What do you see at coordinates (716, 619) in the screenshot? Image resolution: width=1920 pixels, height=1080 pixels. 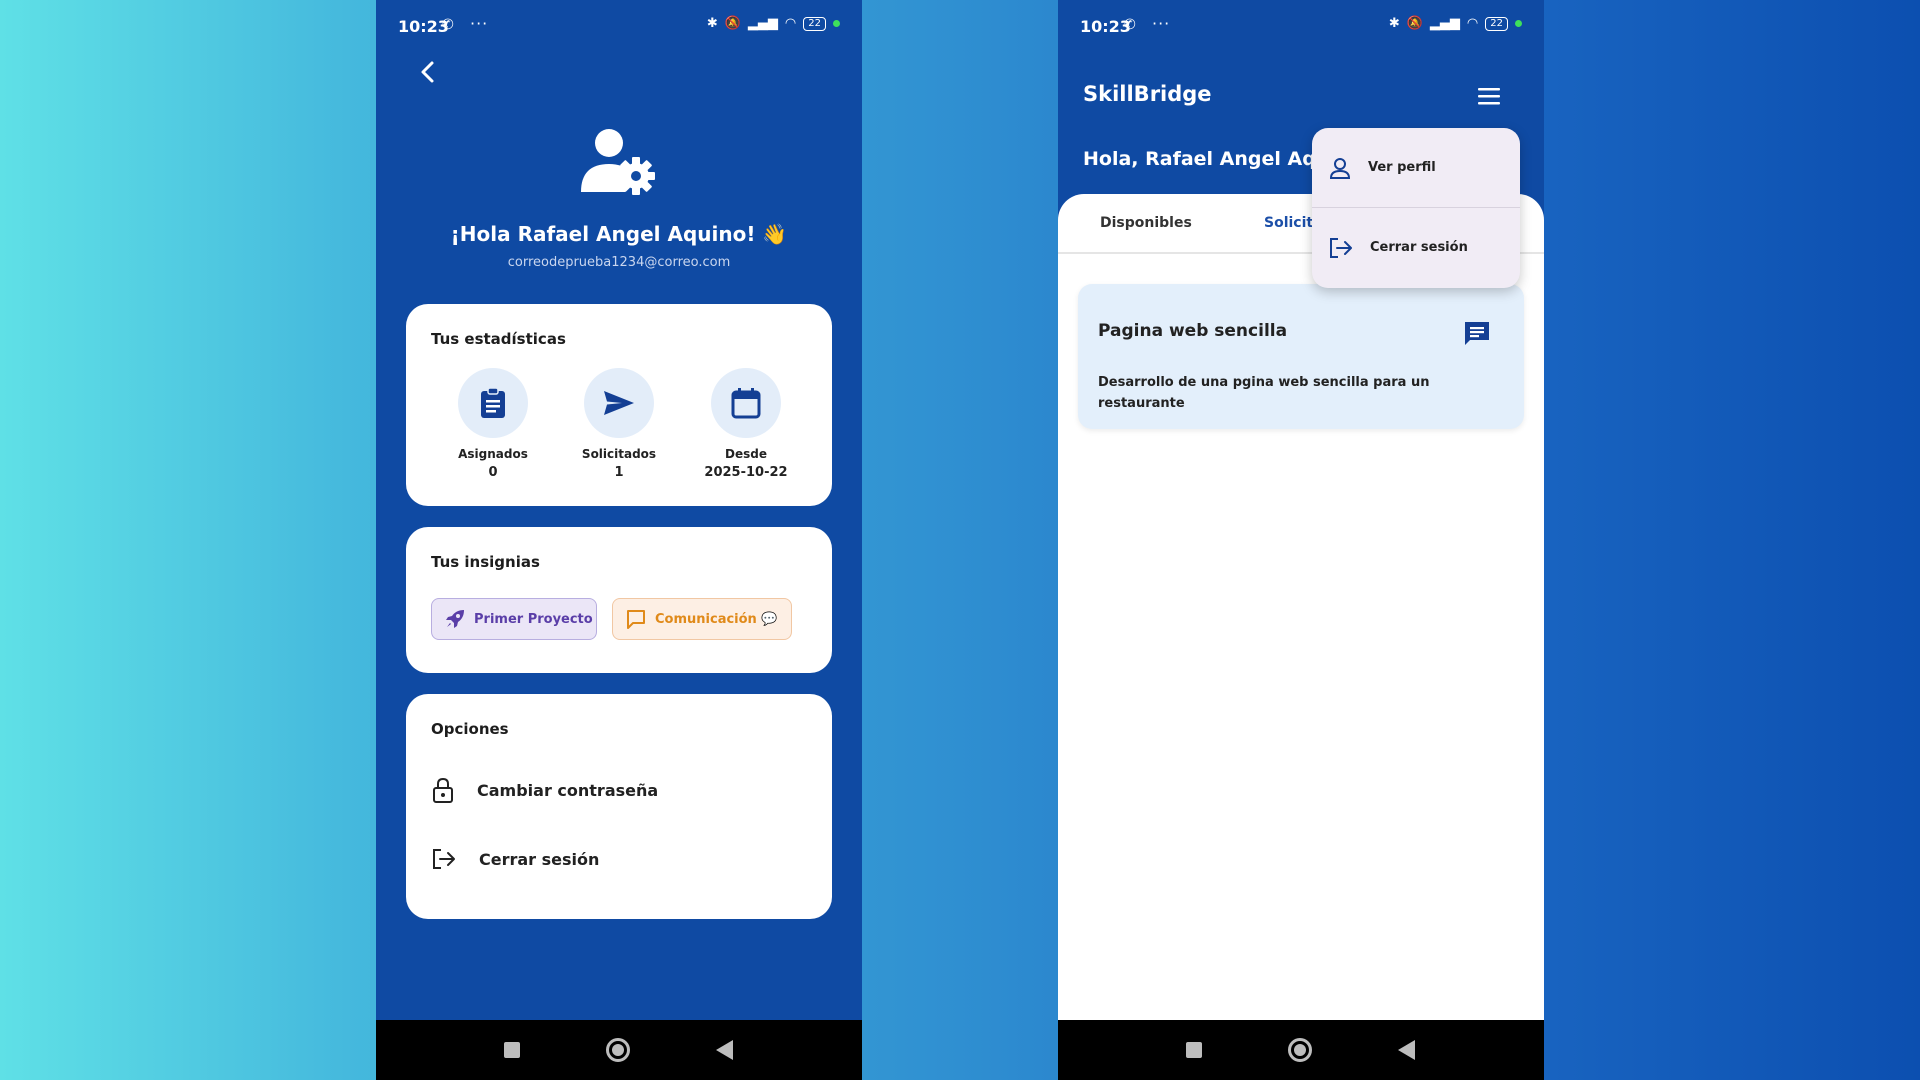 I see `badge-communication-label: Comunicación 💬` at bounding box center [716, 619].